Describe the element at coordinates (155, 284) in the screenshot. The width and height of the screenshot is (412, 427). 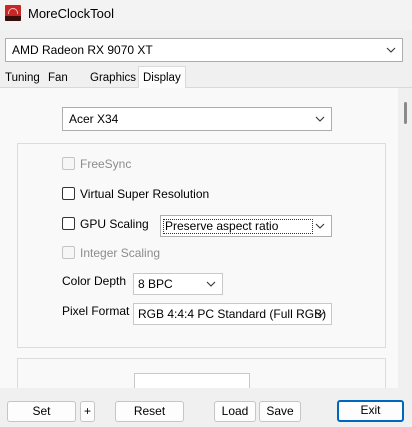
I see `color-depth-value: 8 BPC` at that location.